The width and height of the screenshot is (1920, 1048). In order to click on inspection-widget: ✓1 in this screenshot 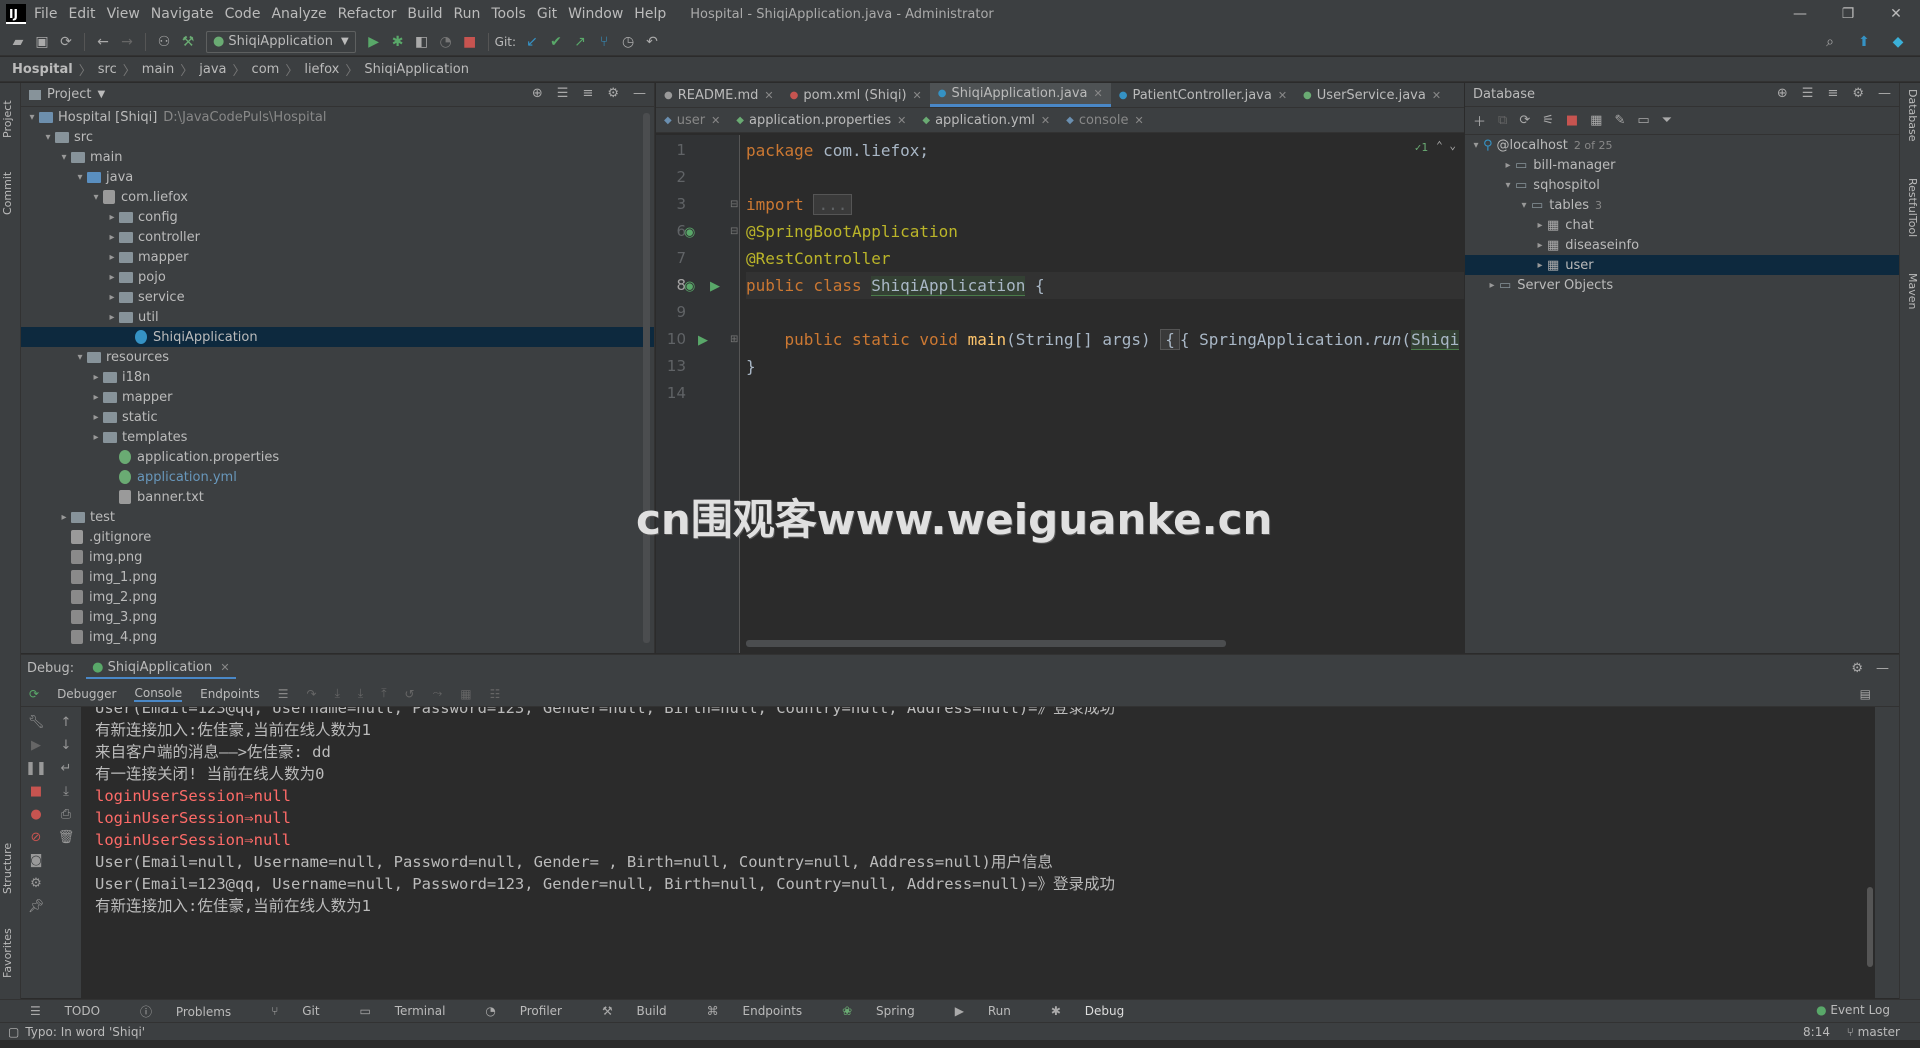, I will do `click(1421, 147)`.